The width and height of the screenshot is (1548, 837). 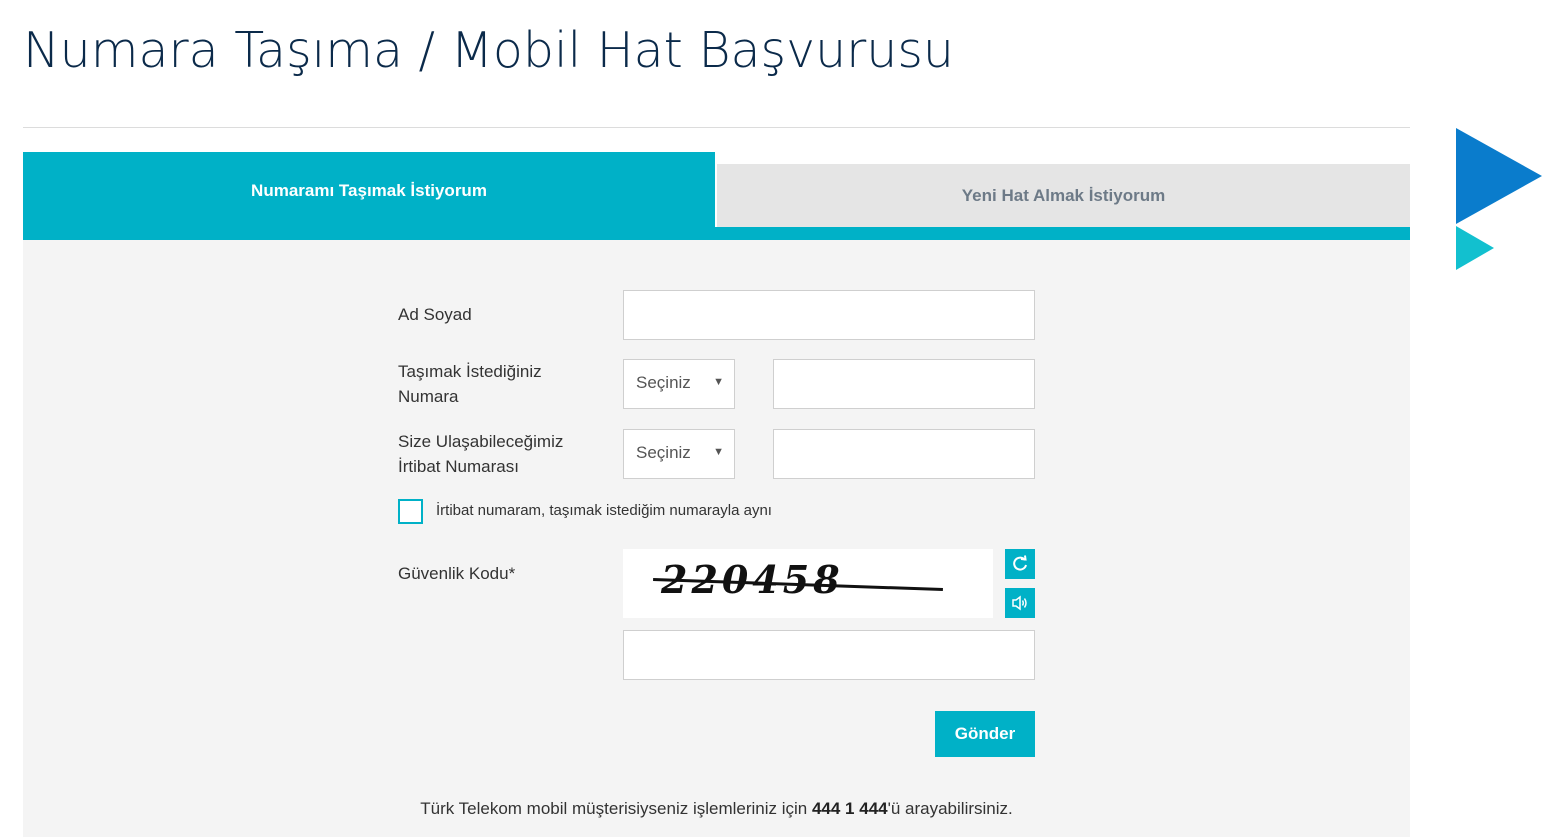 What do you see at coordinates (481, 441) in the screenshot?
I see `contact-number-label-line1: Size Ulaşabileceğimiz` at bounding box center [481, 441].